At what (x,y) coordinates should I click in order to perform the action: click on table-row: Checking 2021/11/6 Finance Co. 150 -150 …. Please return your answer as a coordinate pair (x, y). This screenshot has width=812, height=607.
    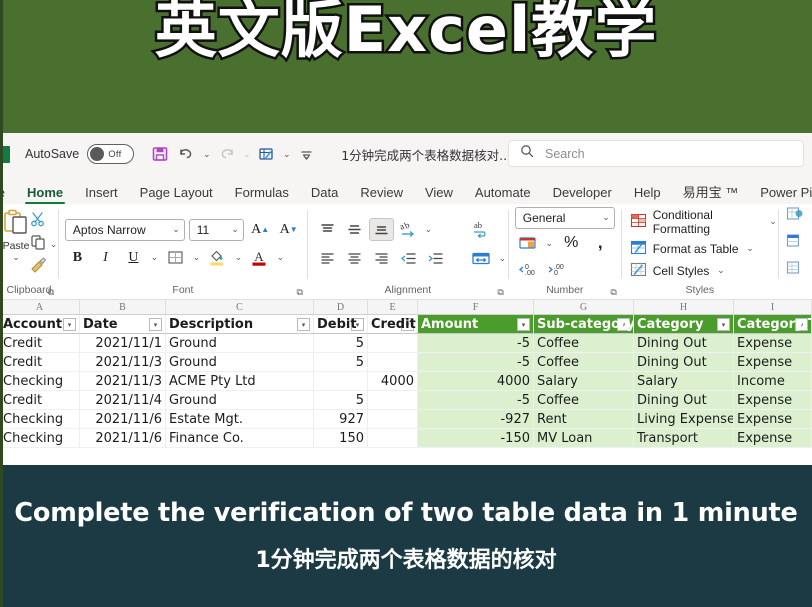
    Looking at the image, I should click on (406, 438).